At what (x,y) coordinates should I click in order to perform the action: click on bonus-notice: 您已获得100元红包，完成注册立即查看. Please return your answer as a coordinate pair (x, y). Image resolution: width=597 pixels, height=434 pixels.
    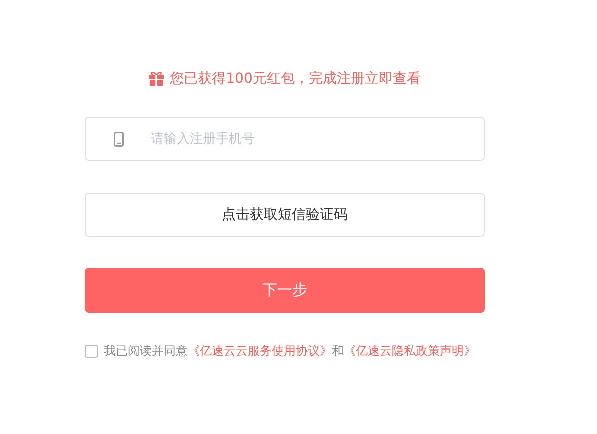
    Looking at the image, I should click on (295, 79).